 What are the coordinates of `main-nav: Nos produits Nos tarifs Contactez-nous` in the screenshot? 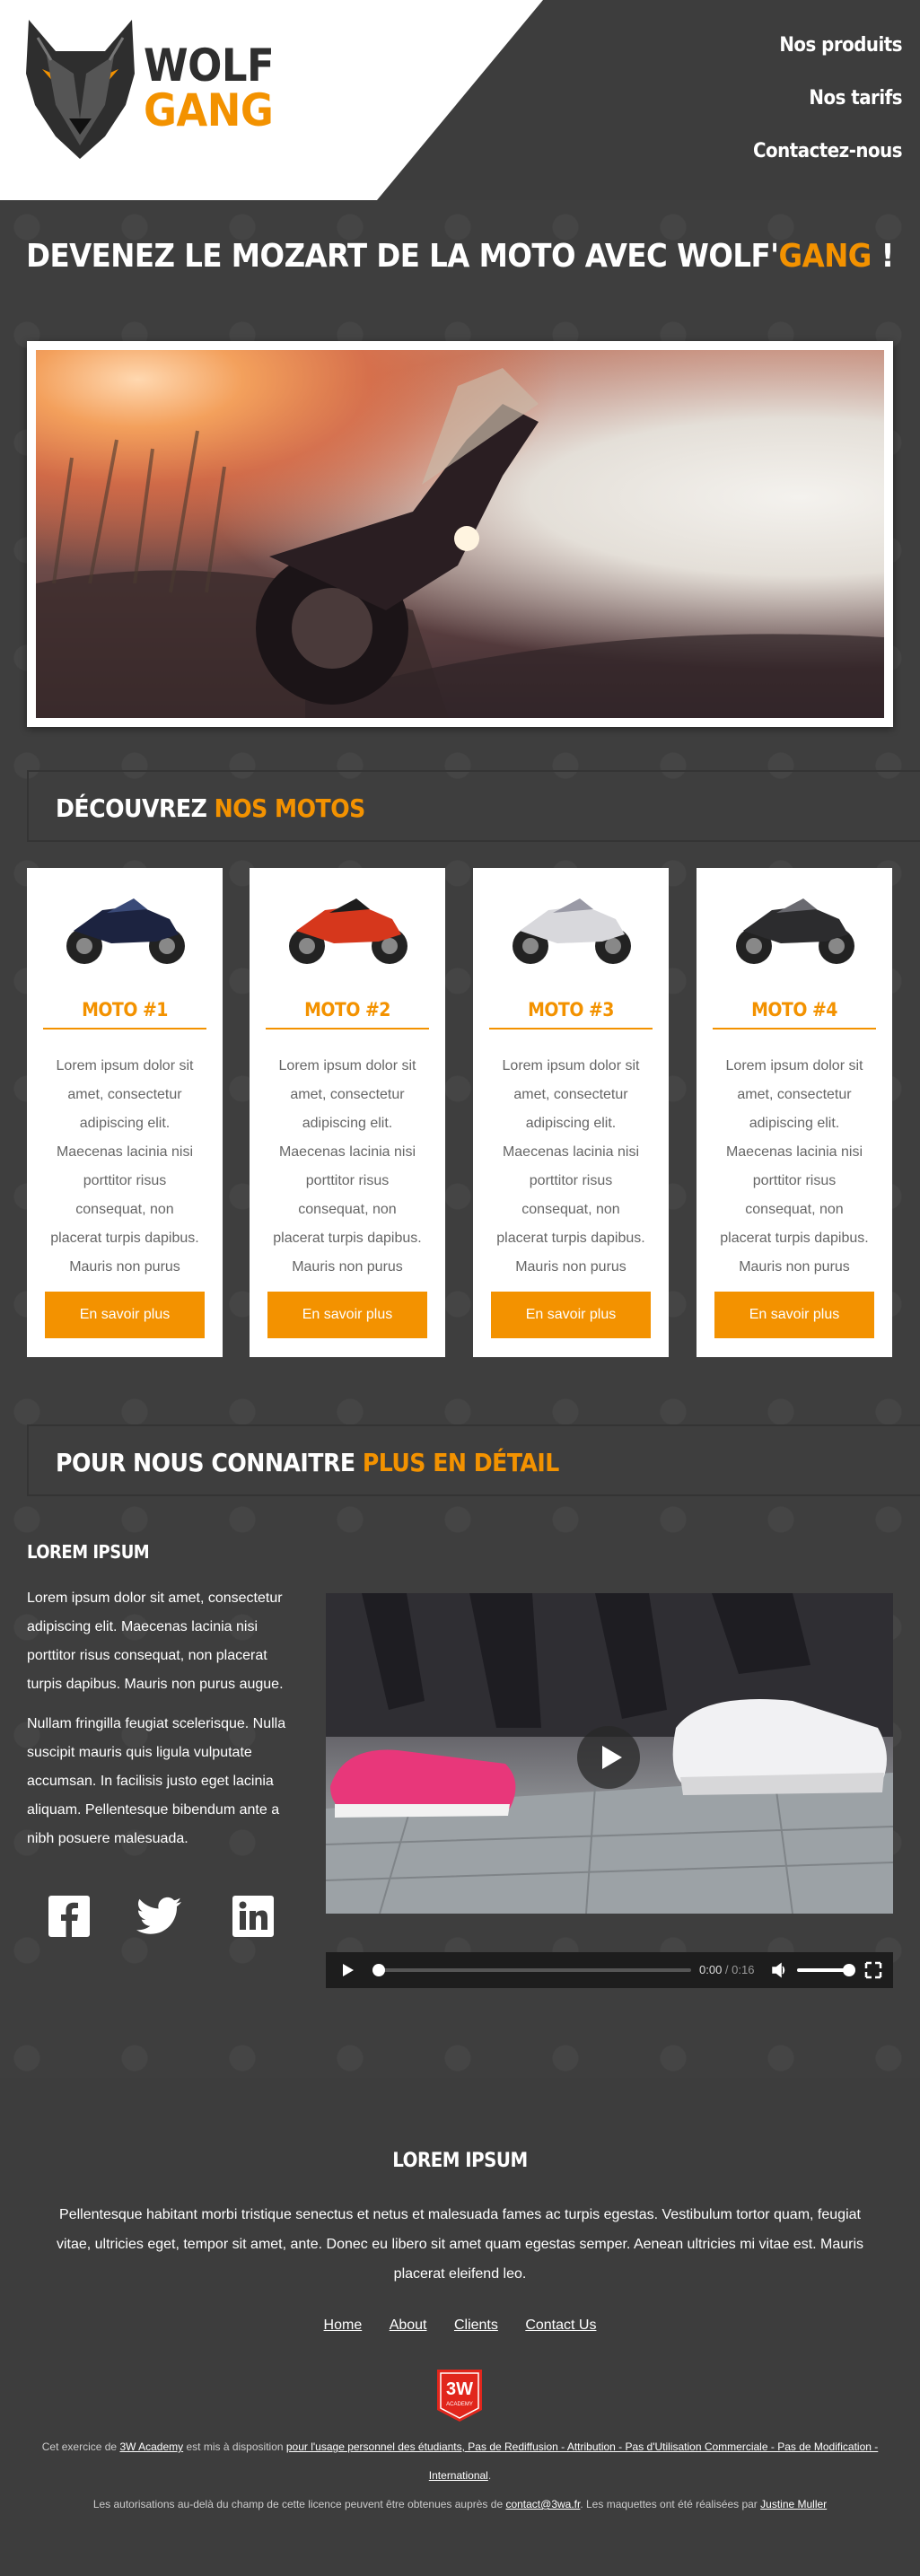 It's located at (827, 113).